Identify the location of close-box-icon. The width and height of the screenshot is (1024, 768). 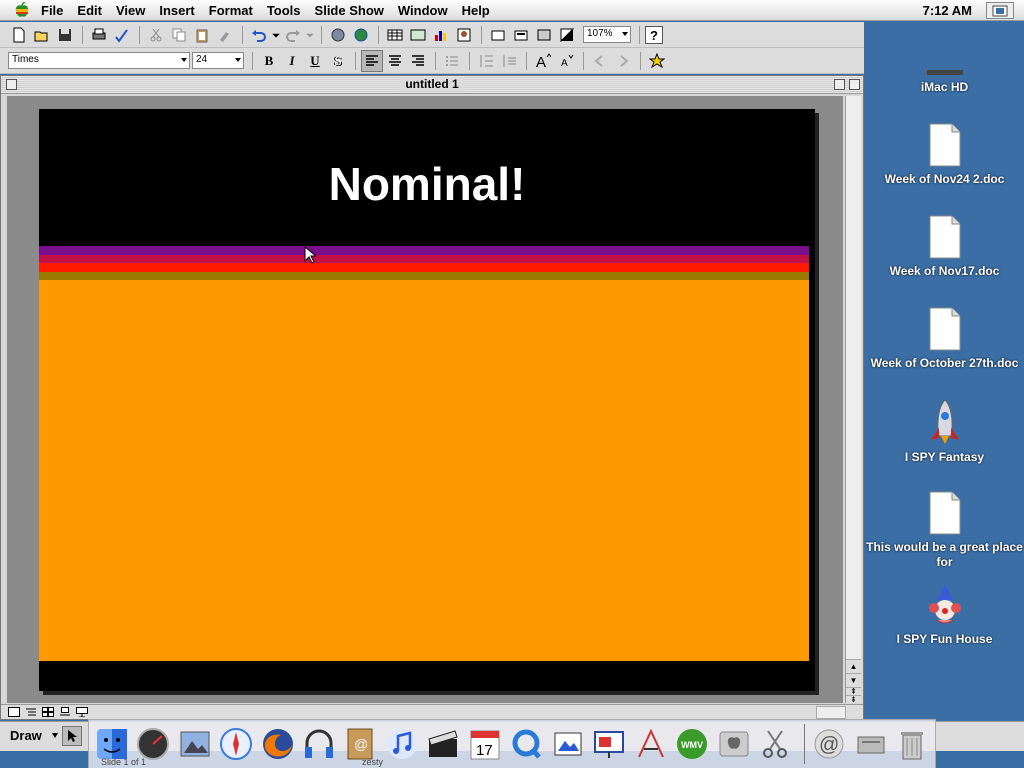
(11, 84).